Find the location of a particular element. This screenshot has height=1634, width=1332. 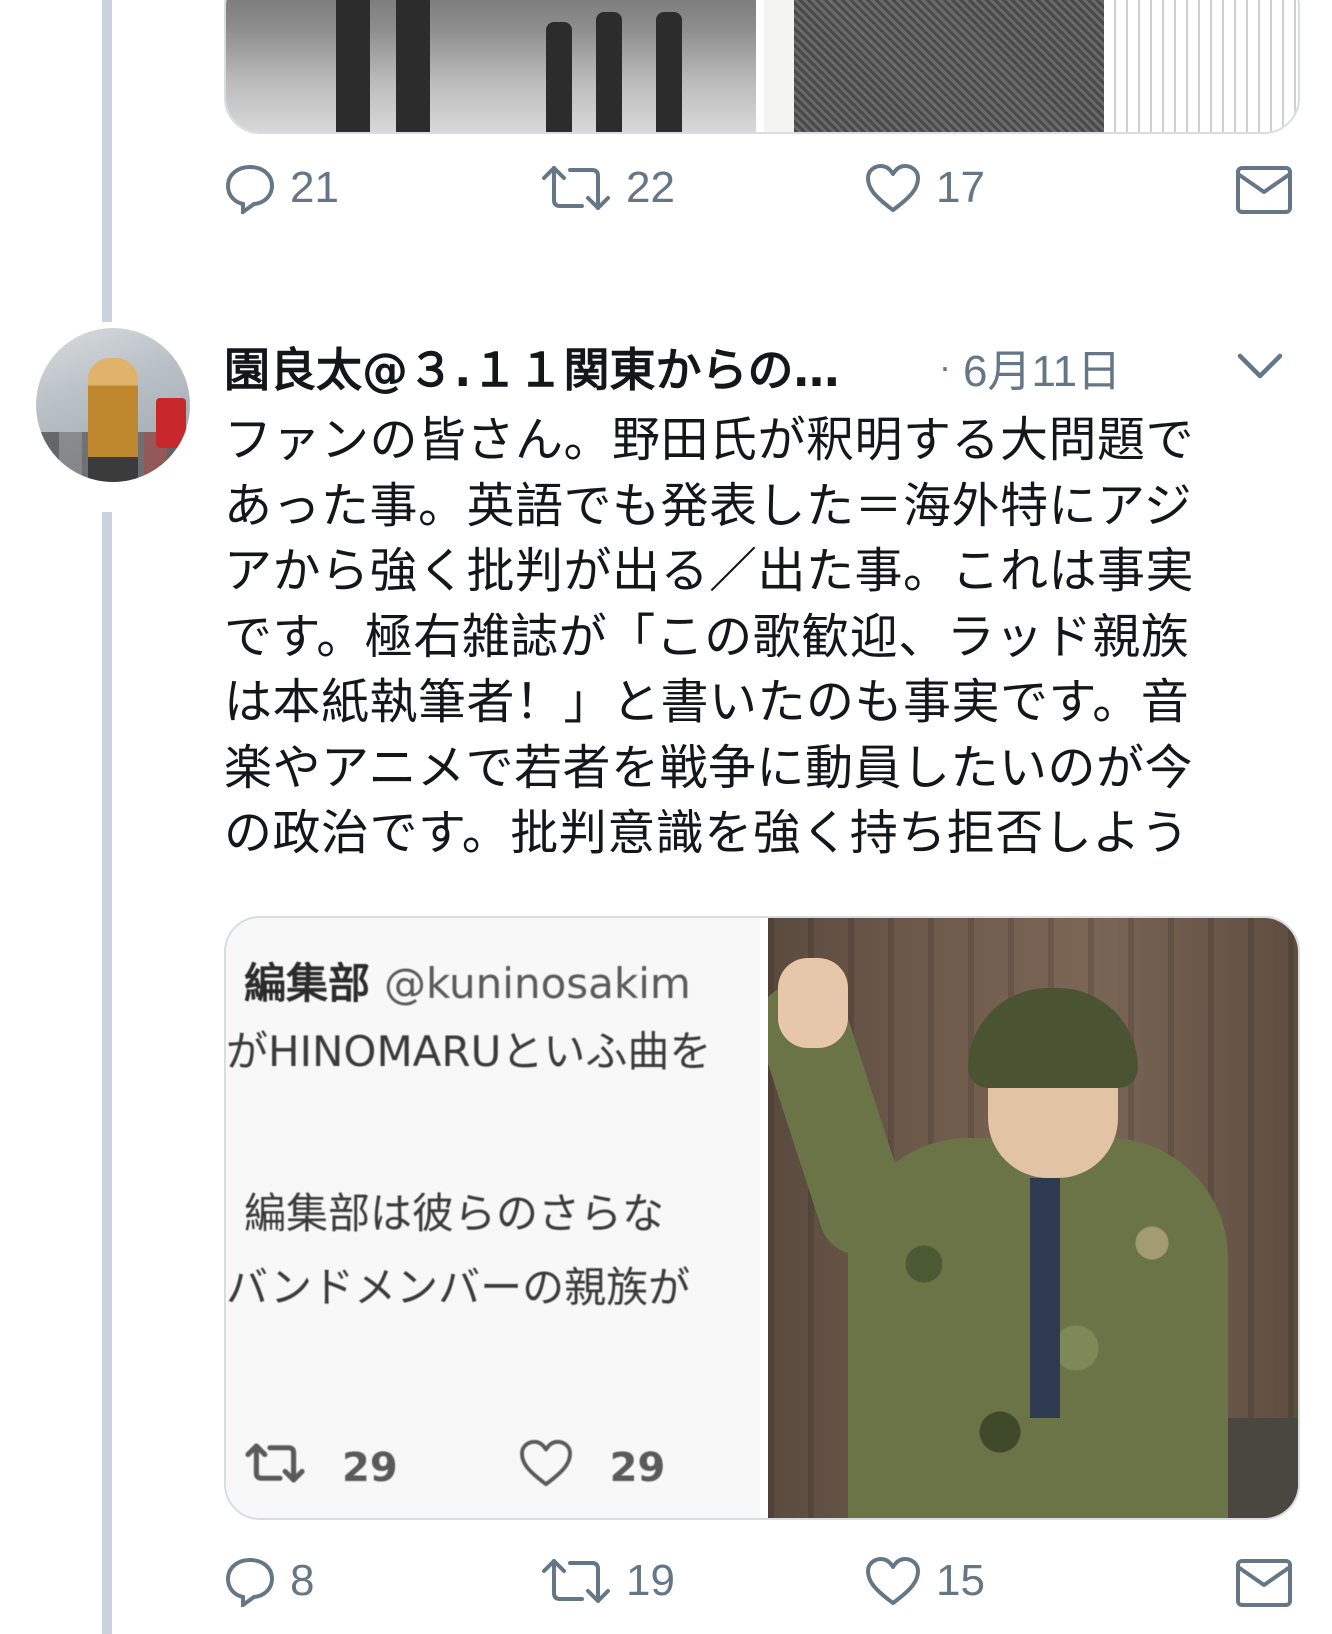

tweet-text-line: の政治です。批判意識を強く持ち拒否しよう is located at coordinates (707, 833).